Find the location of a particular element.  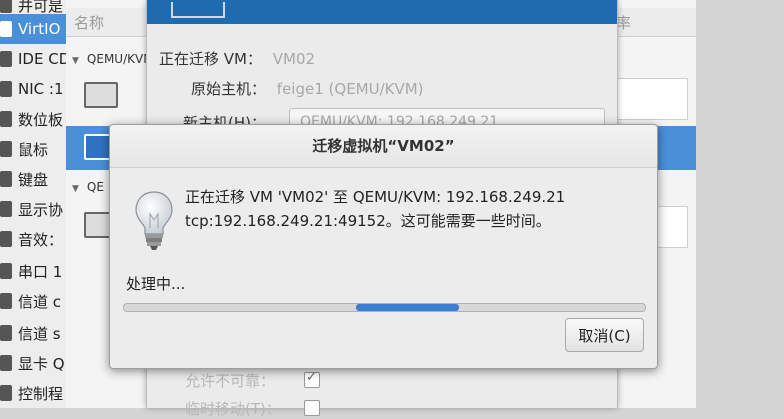

hardware-label: NIC :1 is located at coordinates (41, 89).